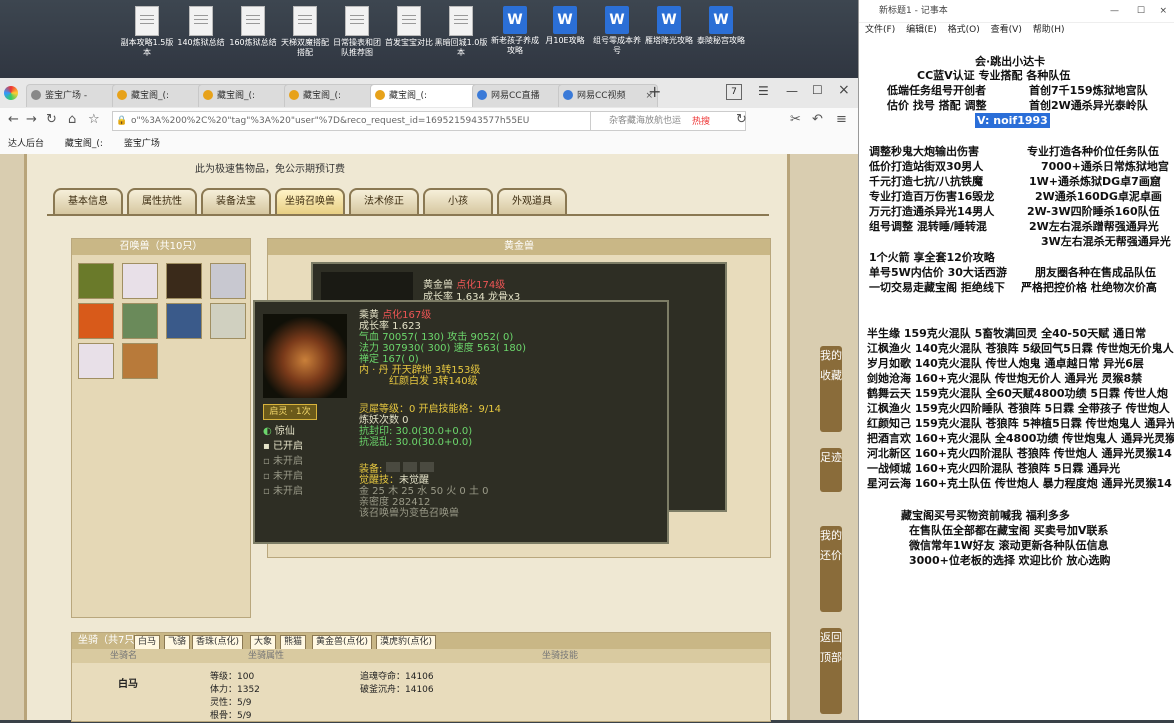 Image resolution: width=1174 pixels, height=723 pixels. I want to click on browser-tab-active: 藏宝阁_(:×, so click(428, 95).